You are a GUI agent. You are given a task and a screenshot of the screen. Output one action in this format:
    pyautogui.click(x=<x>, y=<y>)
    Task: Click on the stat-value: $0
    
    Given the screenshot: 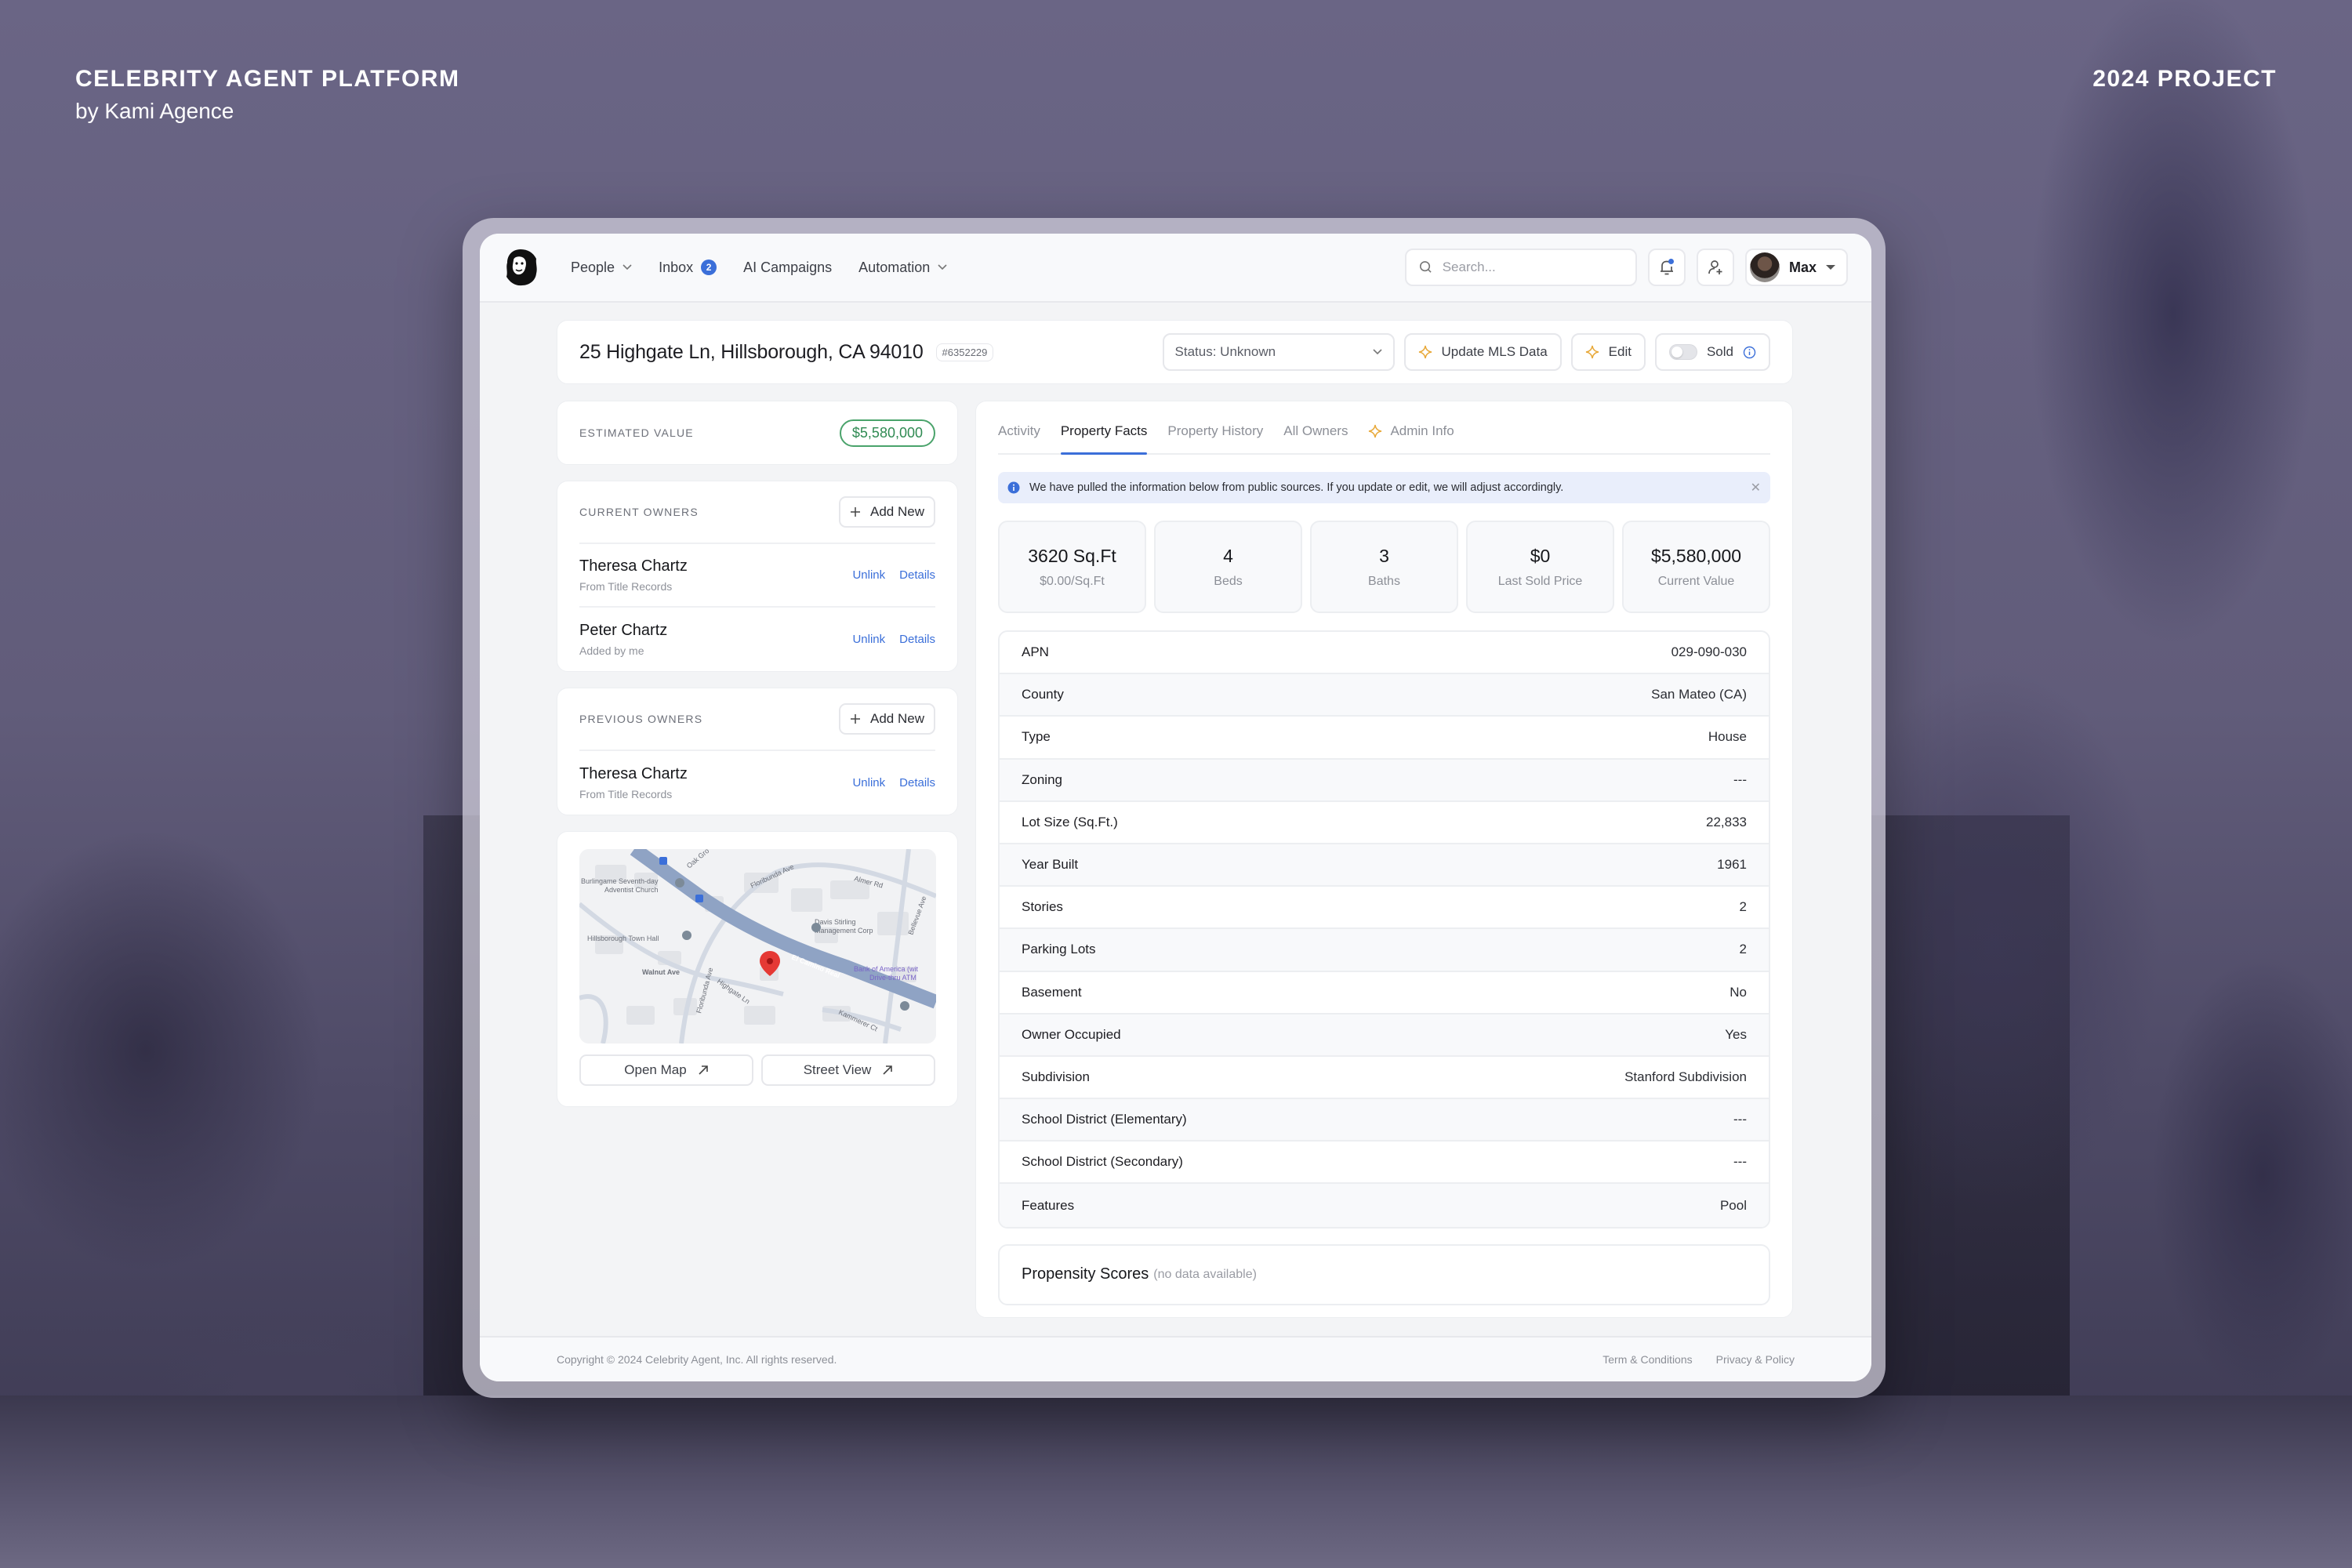 What is the action you would take?
    pyautogui.click(x=1540, y=555)
    